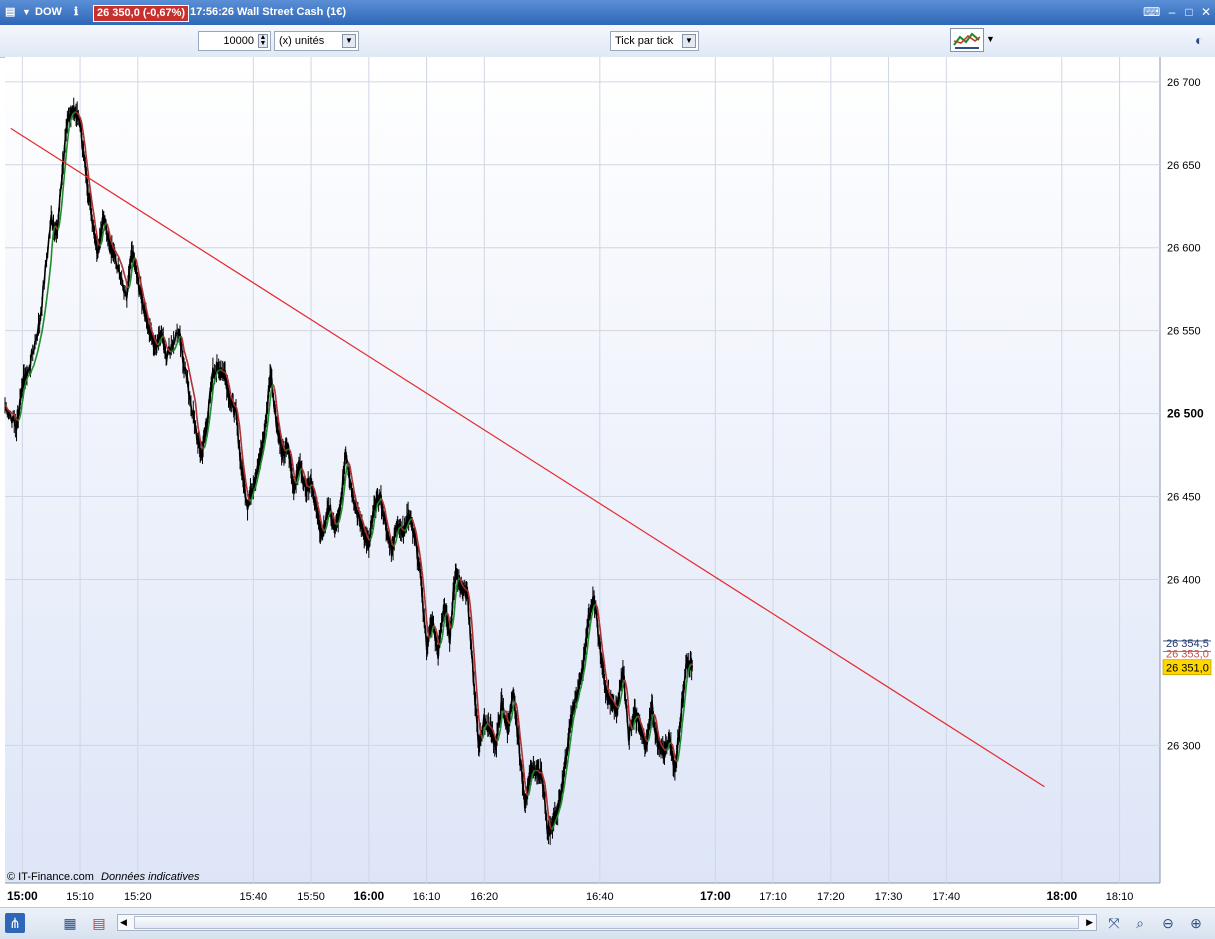 This screenshot has height=939, width=1215. Describe the element at coordinates (76, 12) in the screenshot. I see `info-icon: ℹ` at that location.